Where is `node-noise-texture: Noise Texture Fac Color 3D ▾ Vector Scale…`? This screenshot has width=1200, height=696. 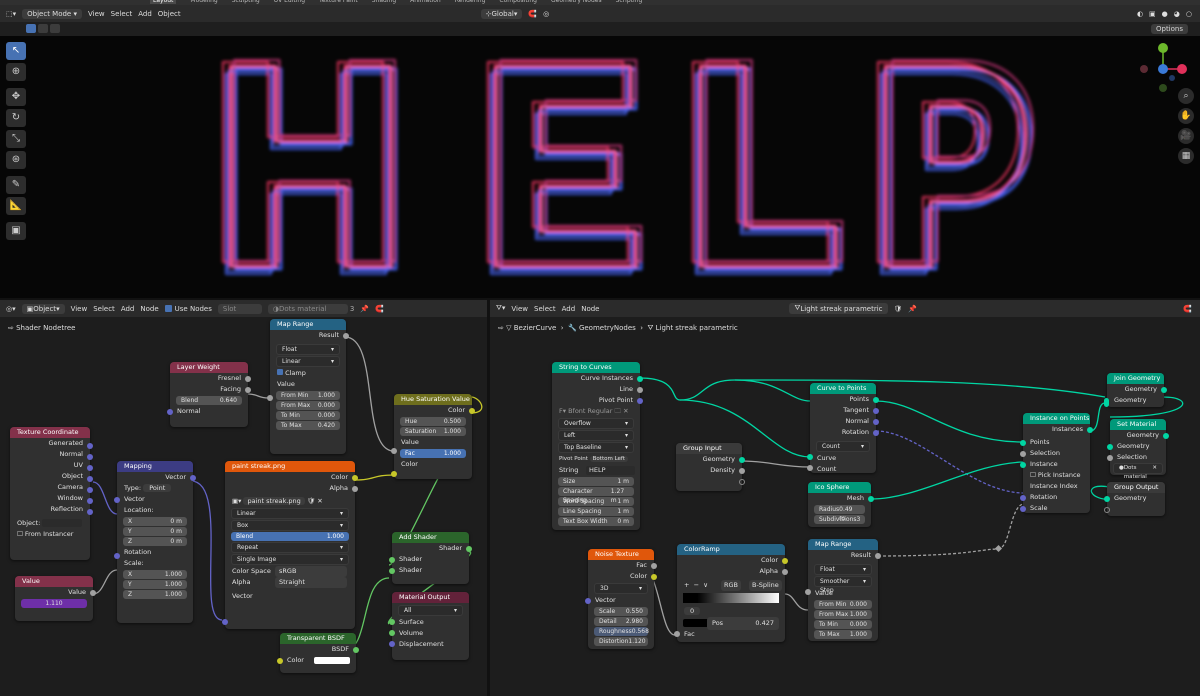
node-noise-texture: Noise Texture Fac Color 3D ▾ Vector Scale… is located at coordinates (621, 599).